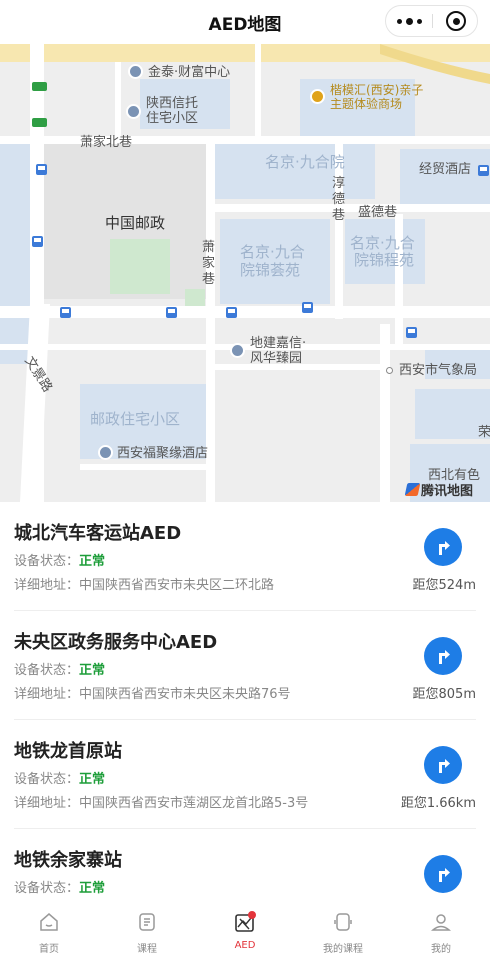 The image size is (490, 964). What do you see at coordinates (409, 21) in the screenshot?
I see `more-dots-icon` at bounding box center [409, 21].